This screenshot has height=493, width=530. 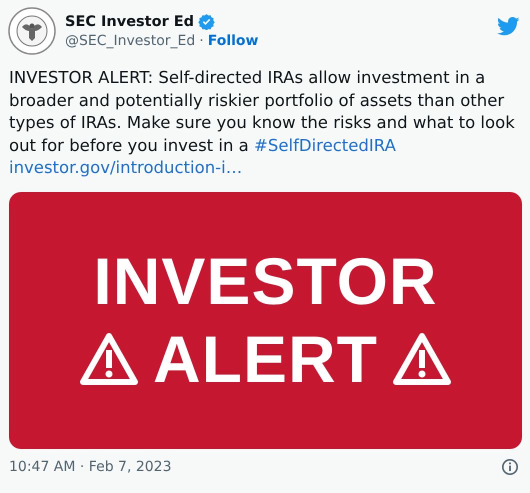 I want to click on follow-link: Follow, so click(x=233, y=41).